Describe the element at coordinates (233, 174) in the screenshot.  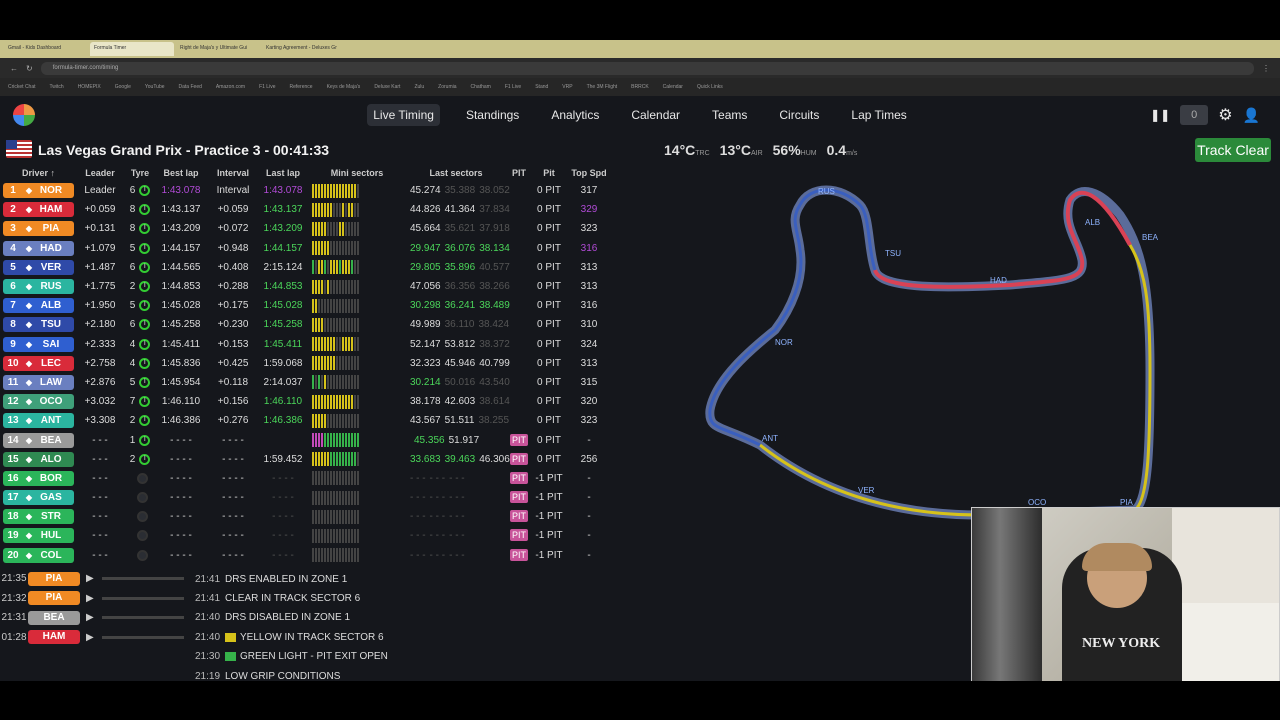
I see `column-header: Interval` at that location.